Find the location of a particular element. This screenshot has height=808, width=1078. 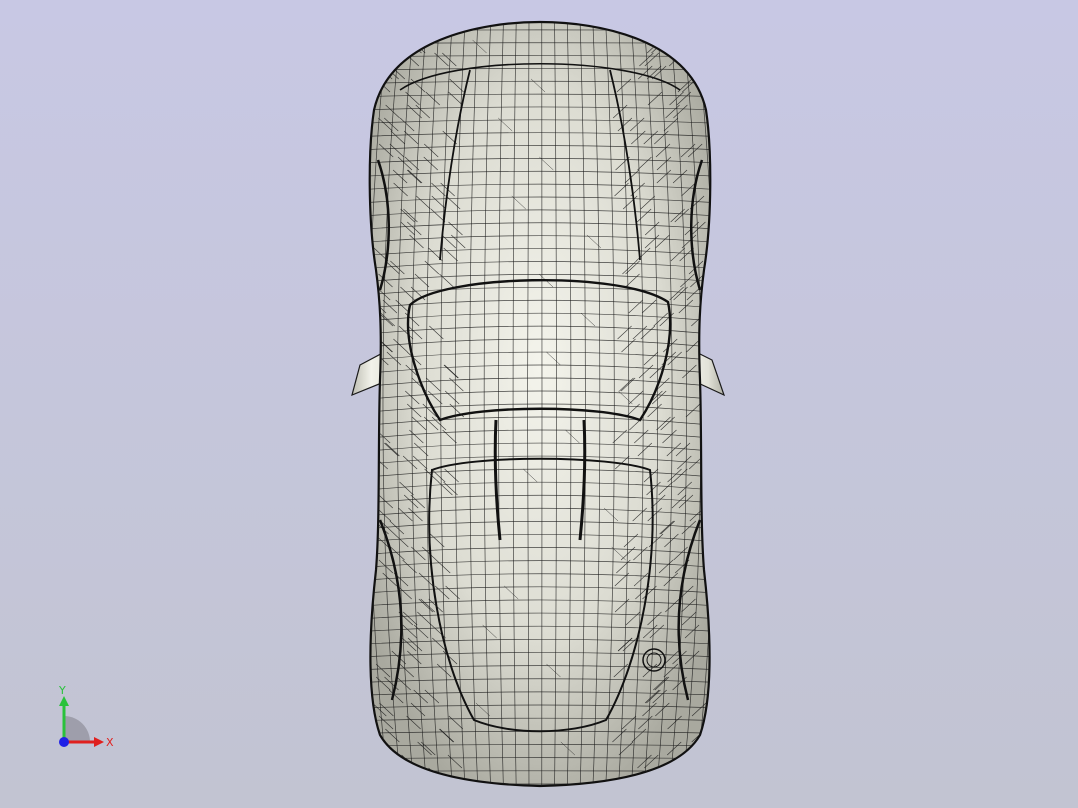

axis-triad: Y X is located at coordinates (86, 719).